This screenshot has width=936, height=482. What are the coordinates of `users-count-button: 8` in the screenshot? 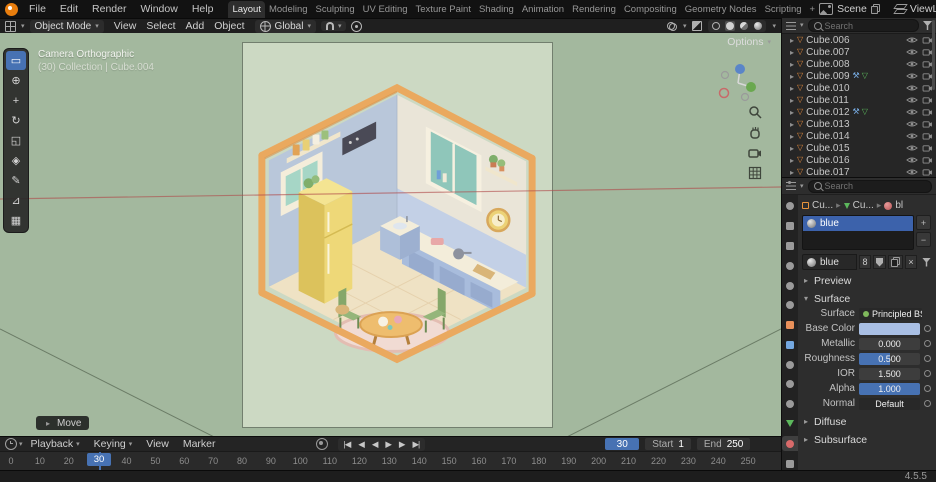 It's located at (865, 262).